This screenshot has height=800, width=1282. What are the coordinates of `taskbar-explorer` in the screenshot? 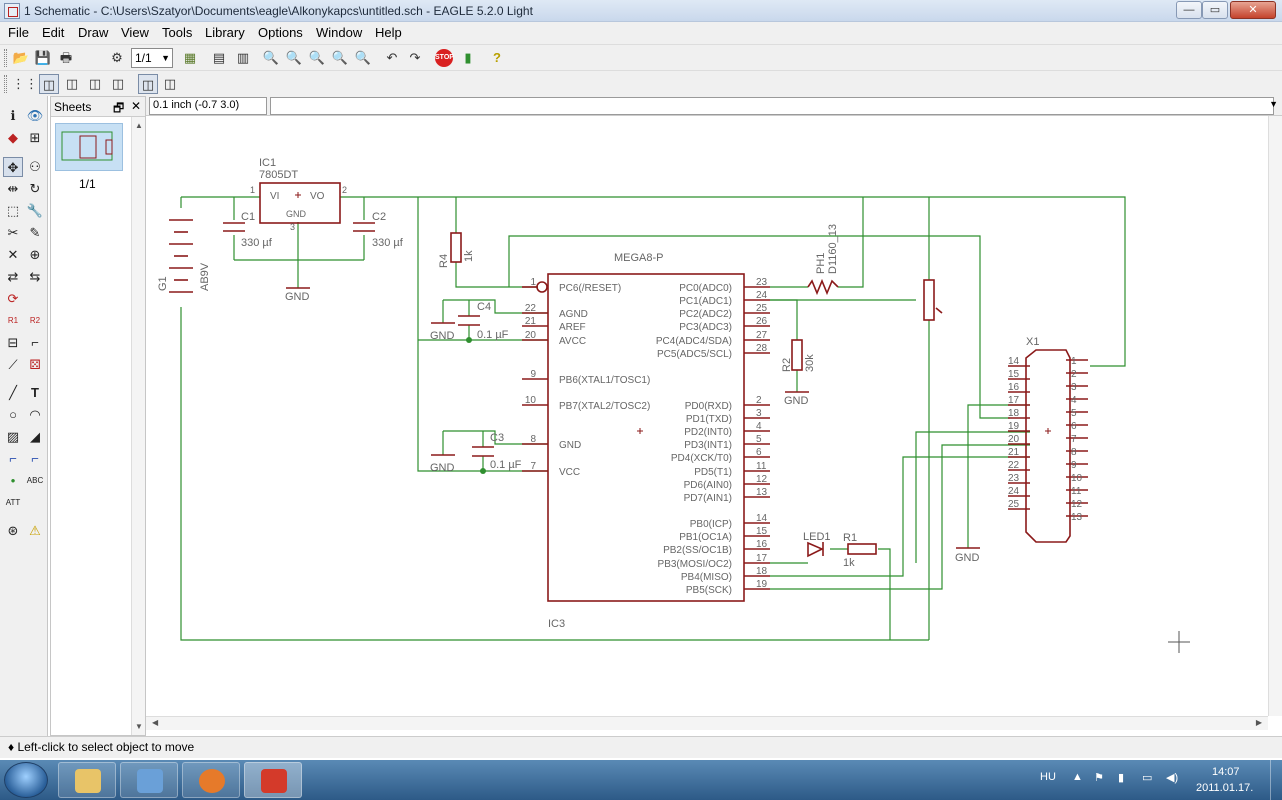 It's located at (87, 780).